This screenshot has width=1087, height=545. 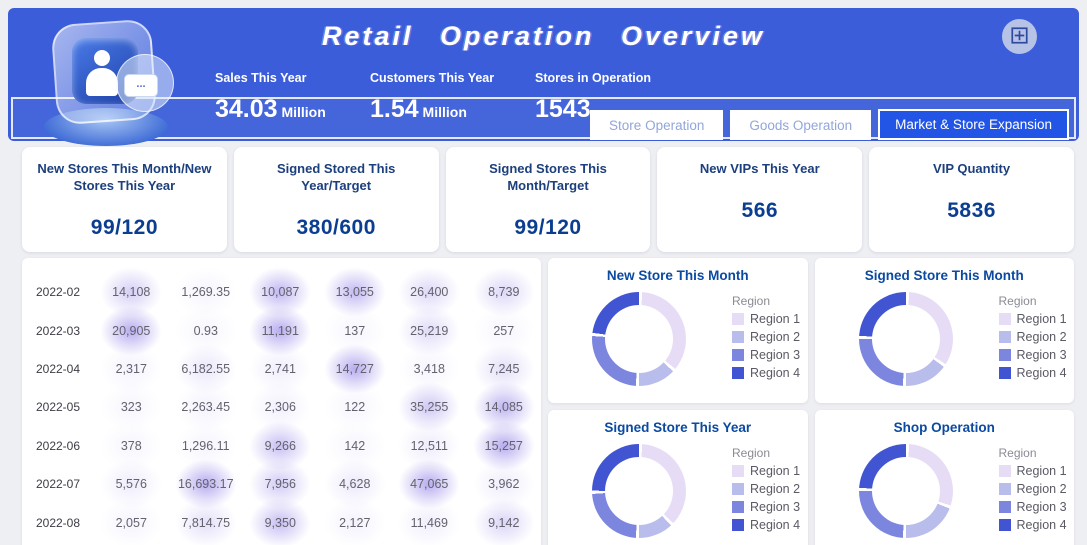 What do you see at coordinates (657, 125) in the screenshot?
I see `tab-store-operation: Store Operation` at bounding box center [657, 125].